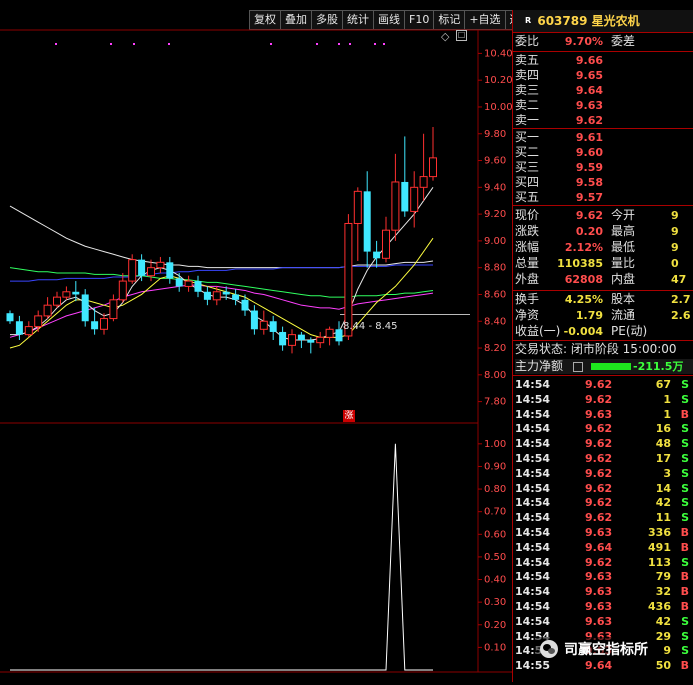 This screenshot has width=693, height=685. Describe the element at coordinates (603, 428) in the screenshot. I see `tick-row: 14:54 9.62 16 S` at that location.